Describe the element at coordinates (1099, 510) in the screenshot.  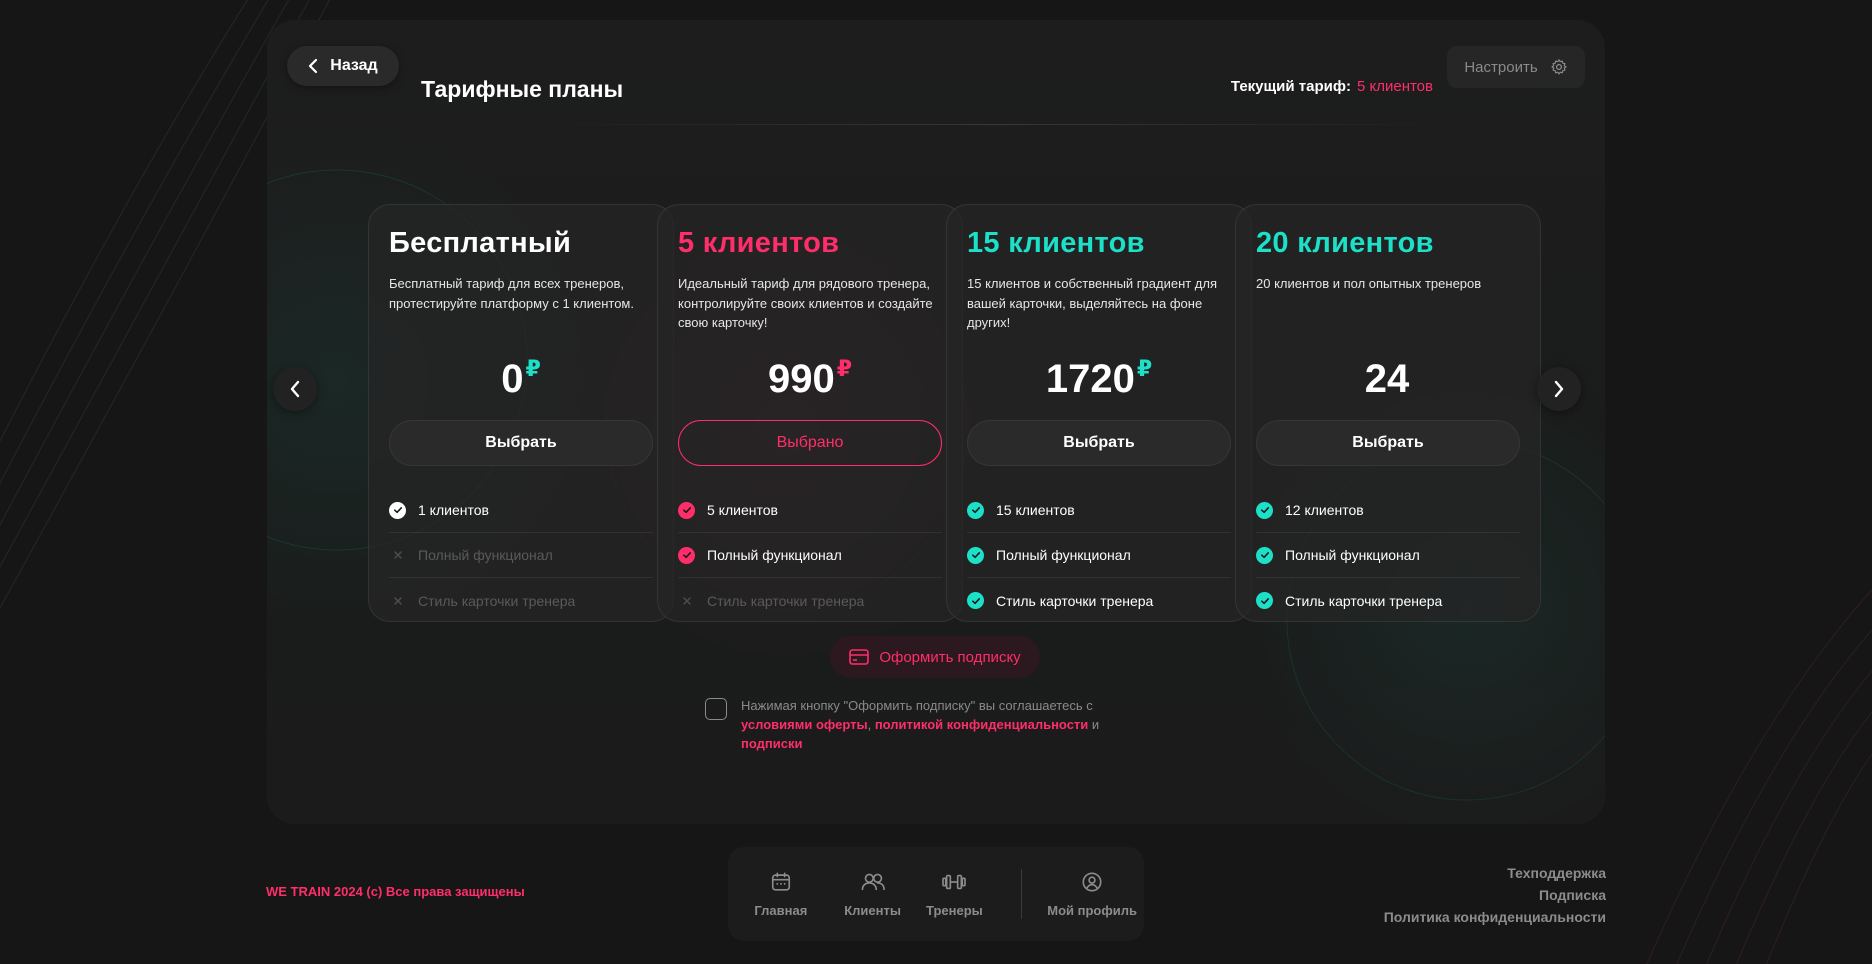
I see `plan-feature: 15 клиентов` at that location.